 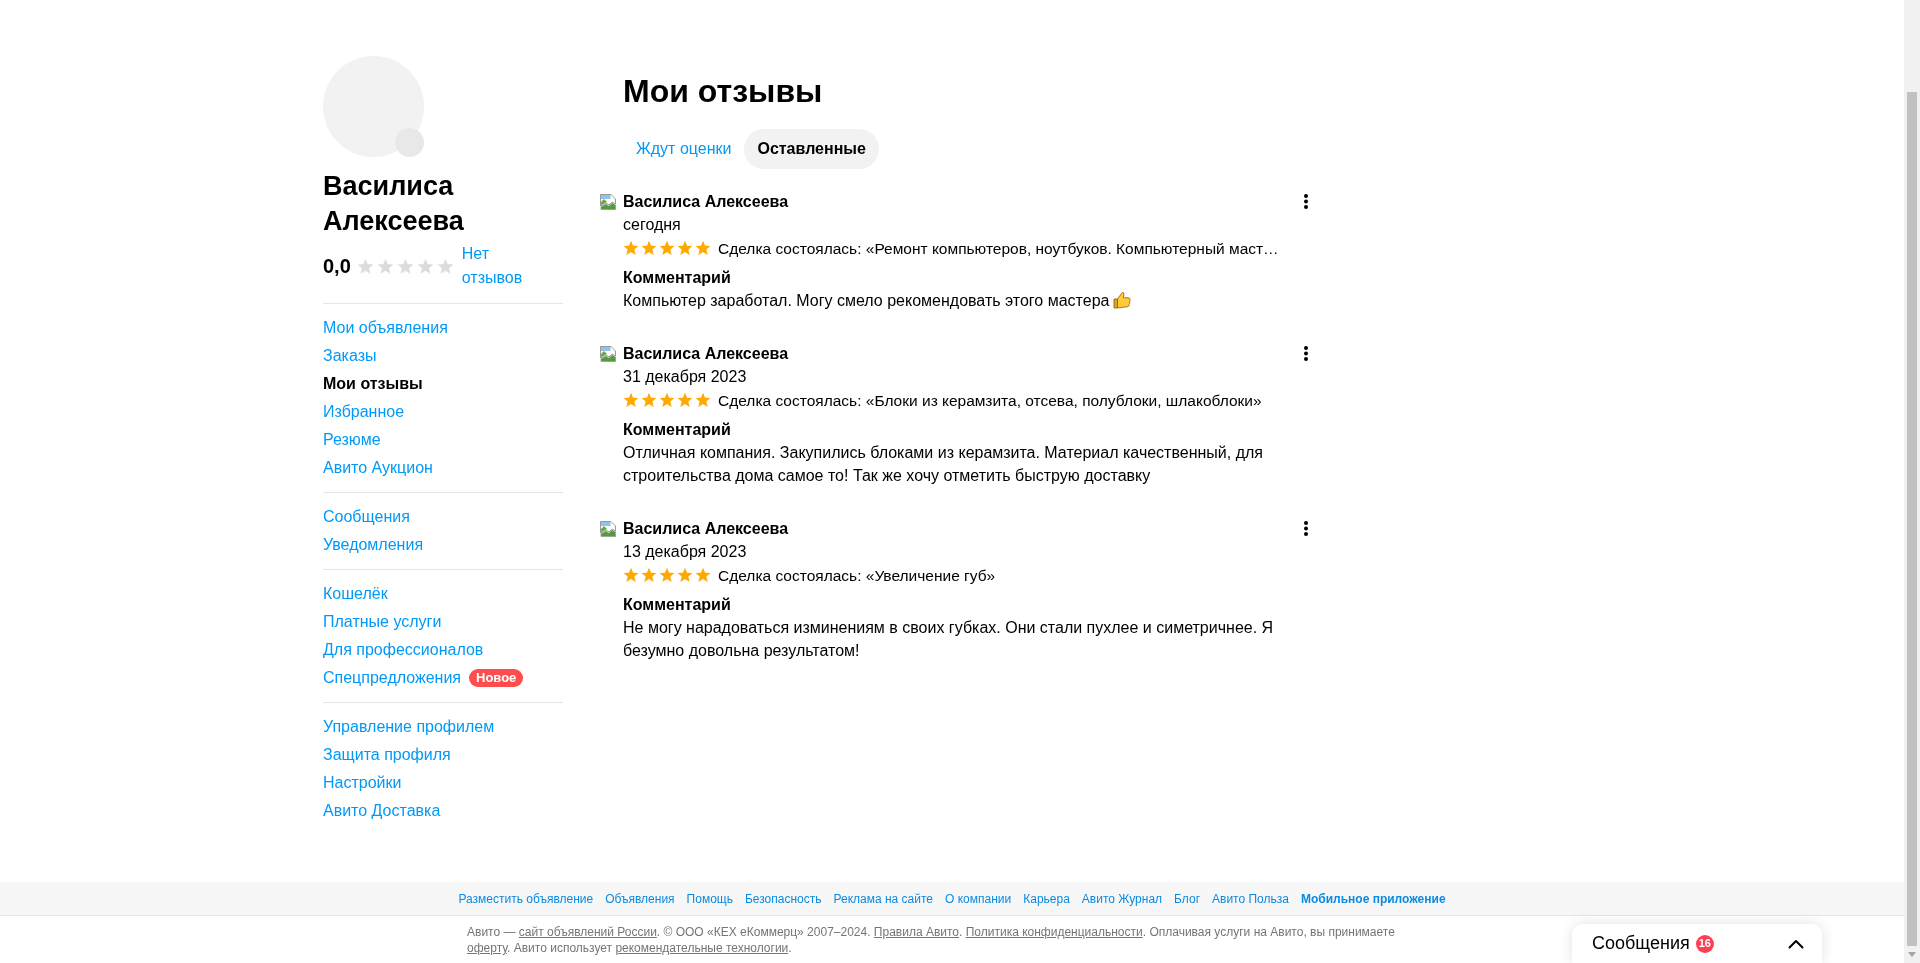 What do you see at coordinates (1704, 943) in the screenshot?
I see `unread-count-badge: 16` at bounding box center [1704, 943].